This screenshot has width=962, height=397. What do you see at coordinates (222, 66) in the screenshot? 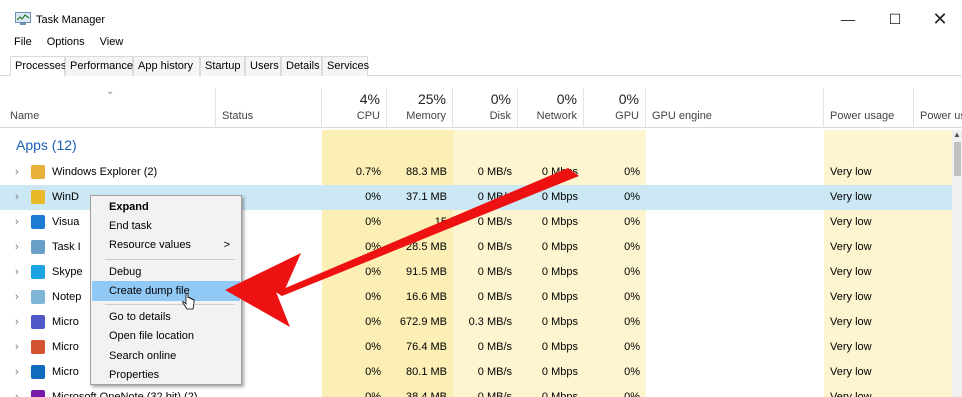
I see `tab-startup: Startup` at bounding box center [222, 66].